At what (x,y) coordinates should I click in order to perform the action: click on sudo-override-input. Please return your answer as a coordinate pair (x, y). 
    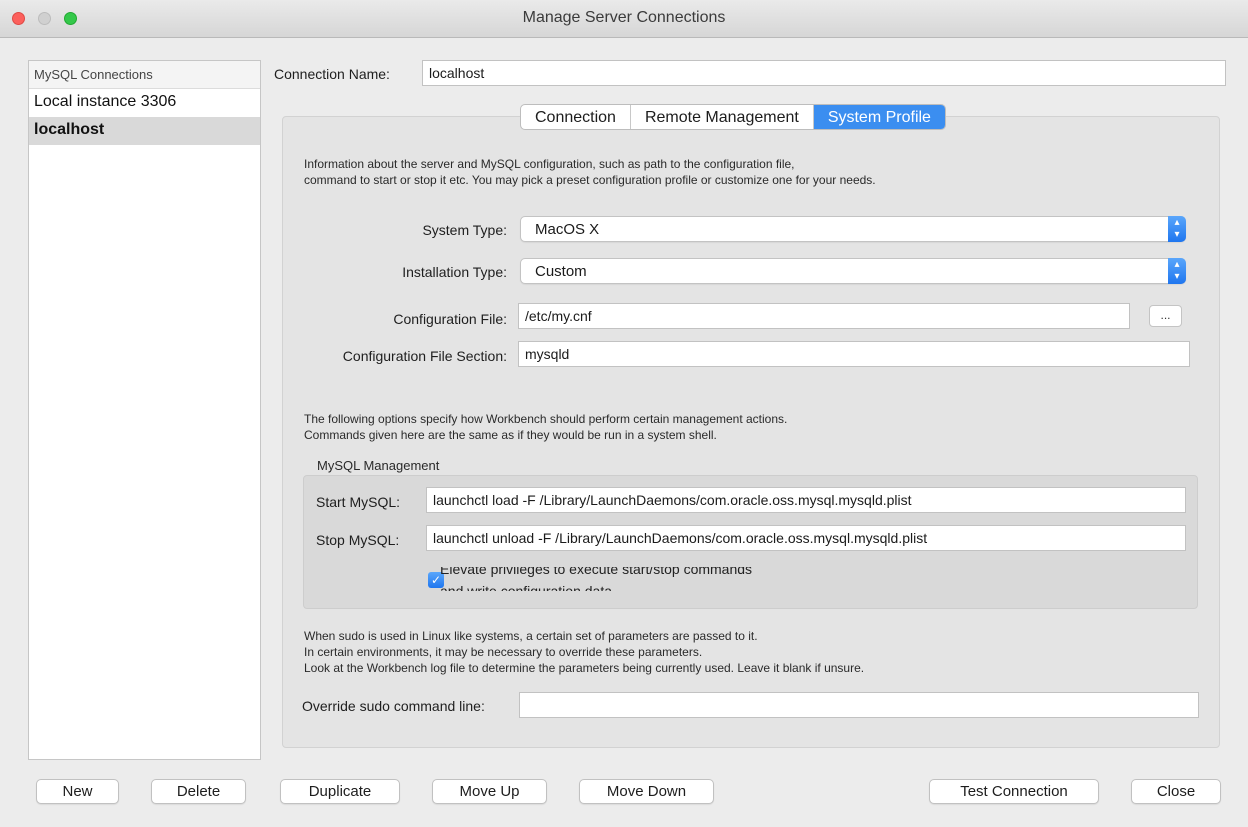
    Looking at the image, I should click on (859, 705).